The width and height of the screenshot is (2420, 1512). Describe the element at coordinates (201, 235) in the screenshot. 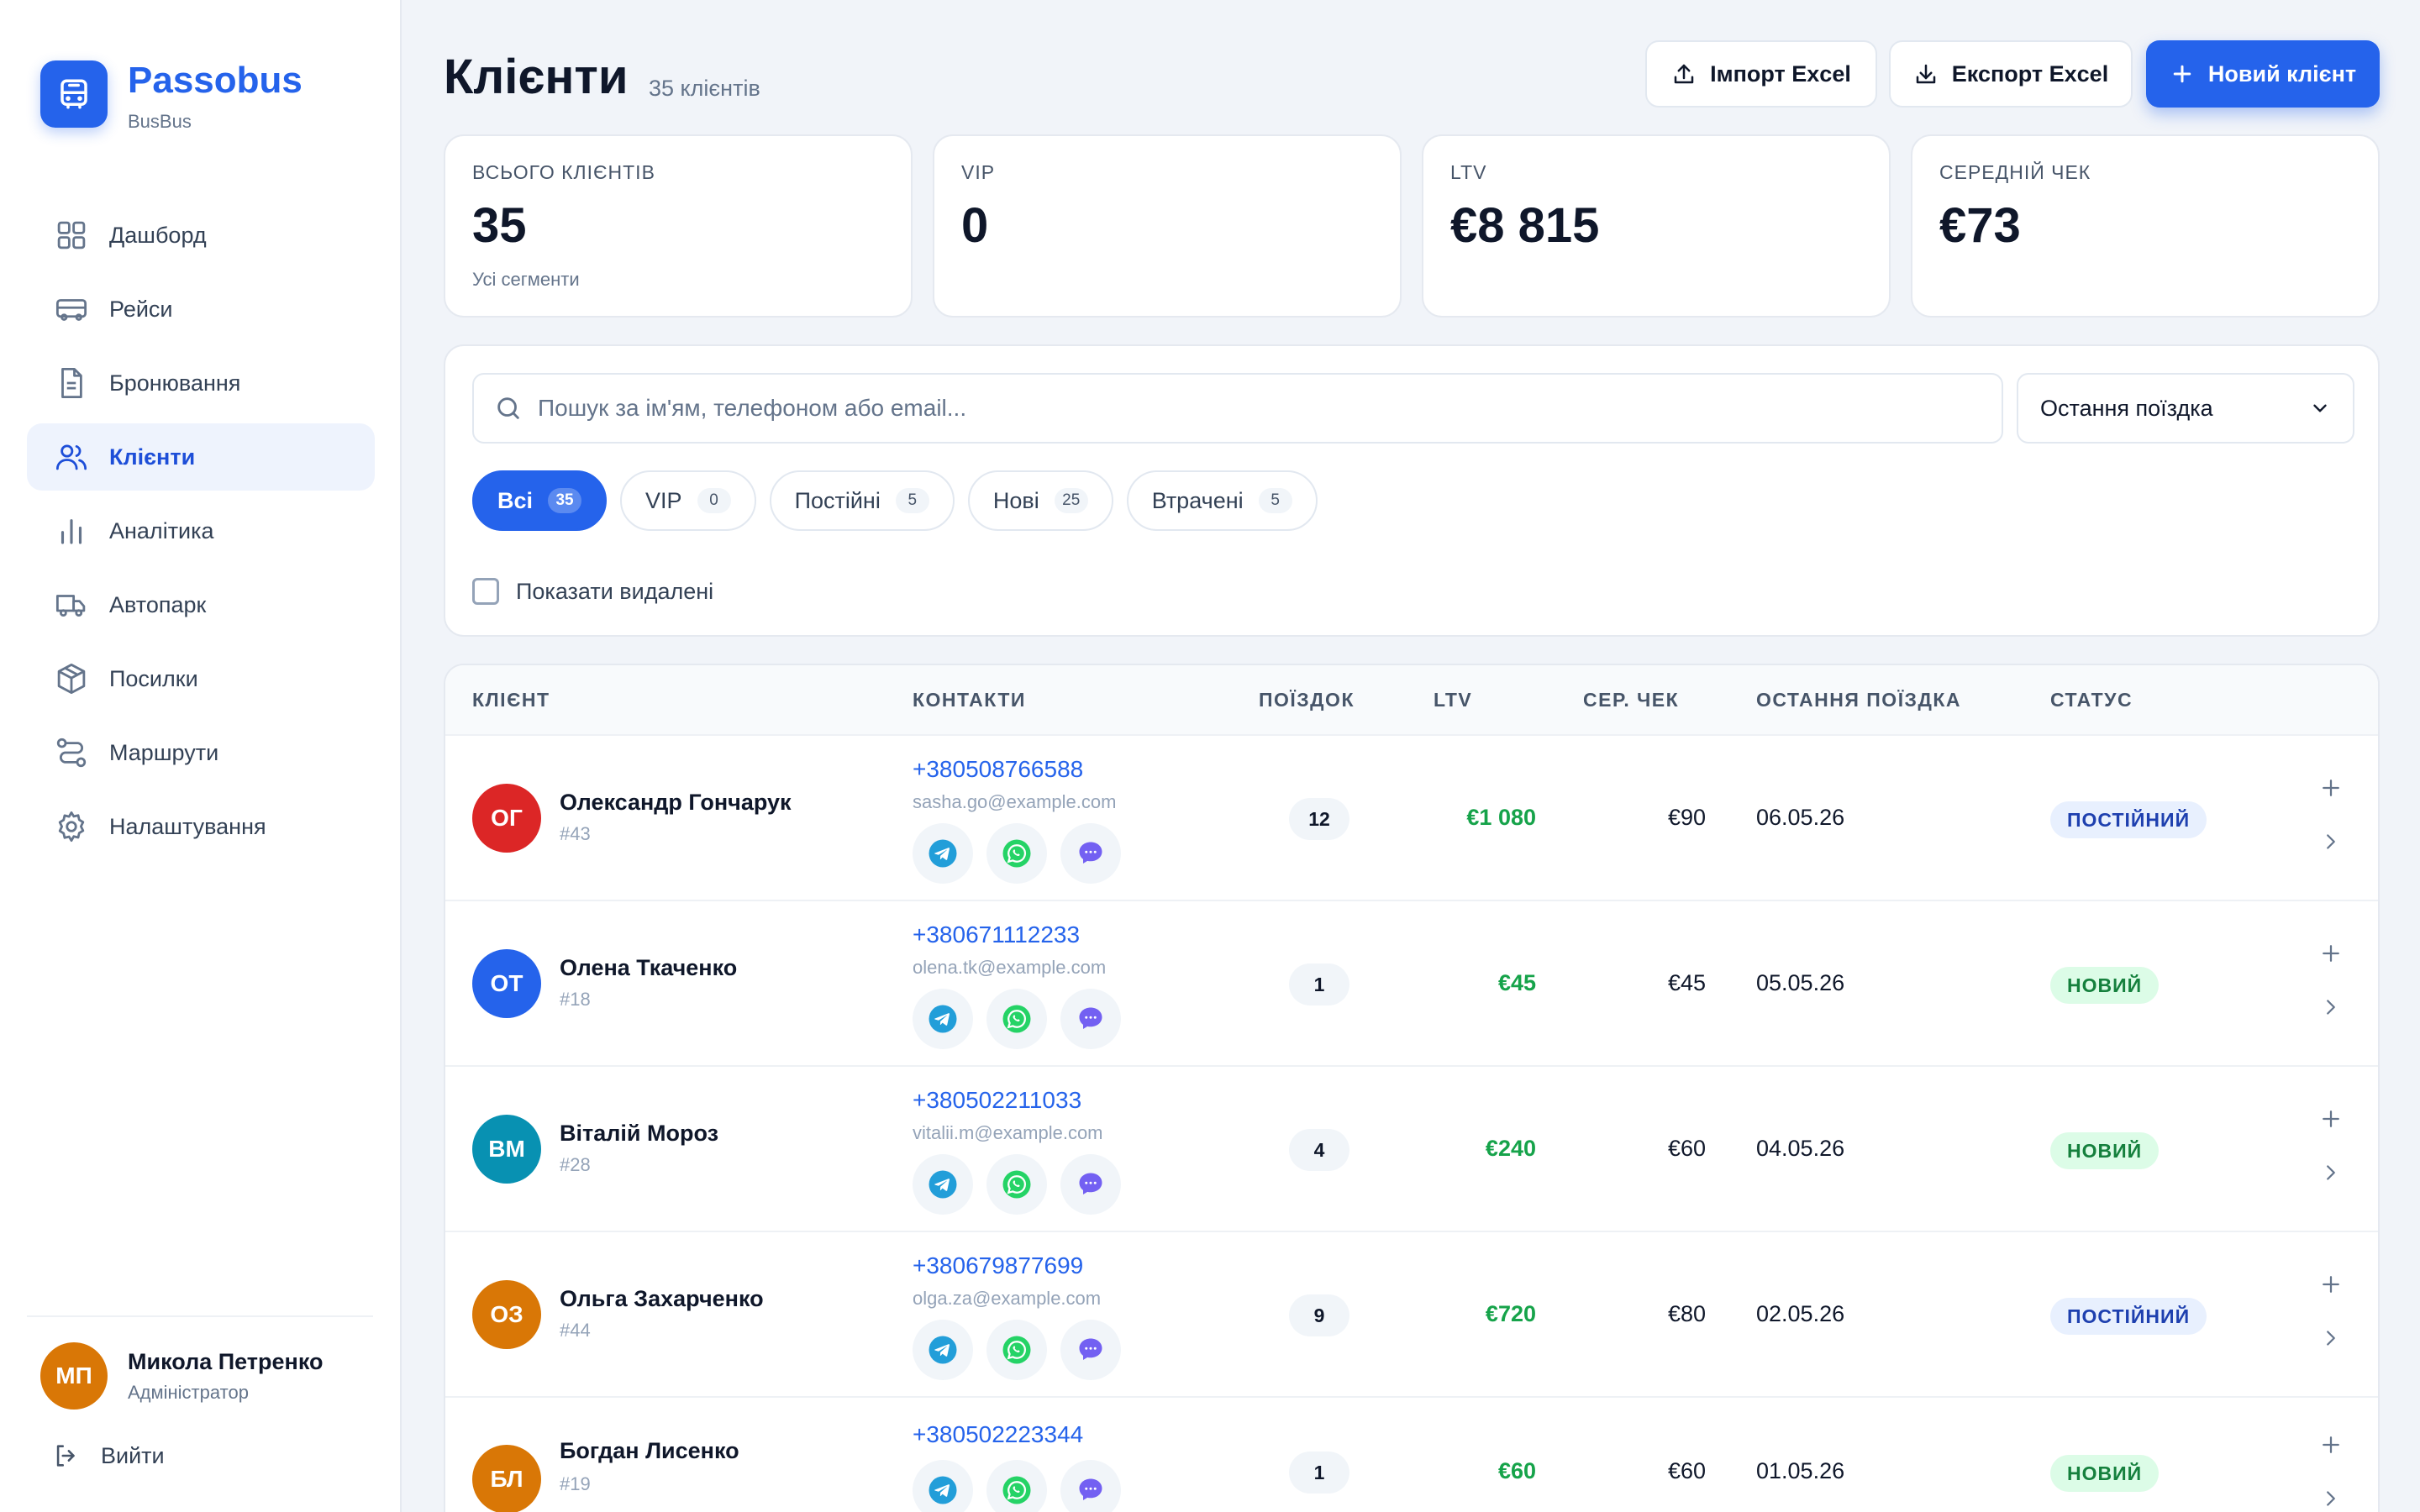

I see `nav-item-dashboard: Дашборд` at that location.